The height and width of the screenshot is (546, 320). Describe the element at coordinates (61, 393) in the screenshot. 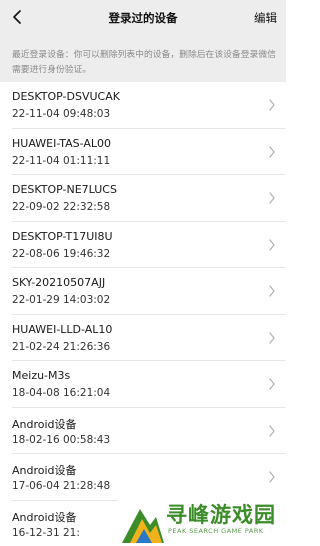

I see `device-last-login-time: 18-04-08 16:21:04` at that location.